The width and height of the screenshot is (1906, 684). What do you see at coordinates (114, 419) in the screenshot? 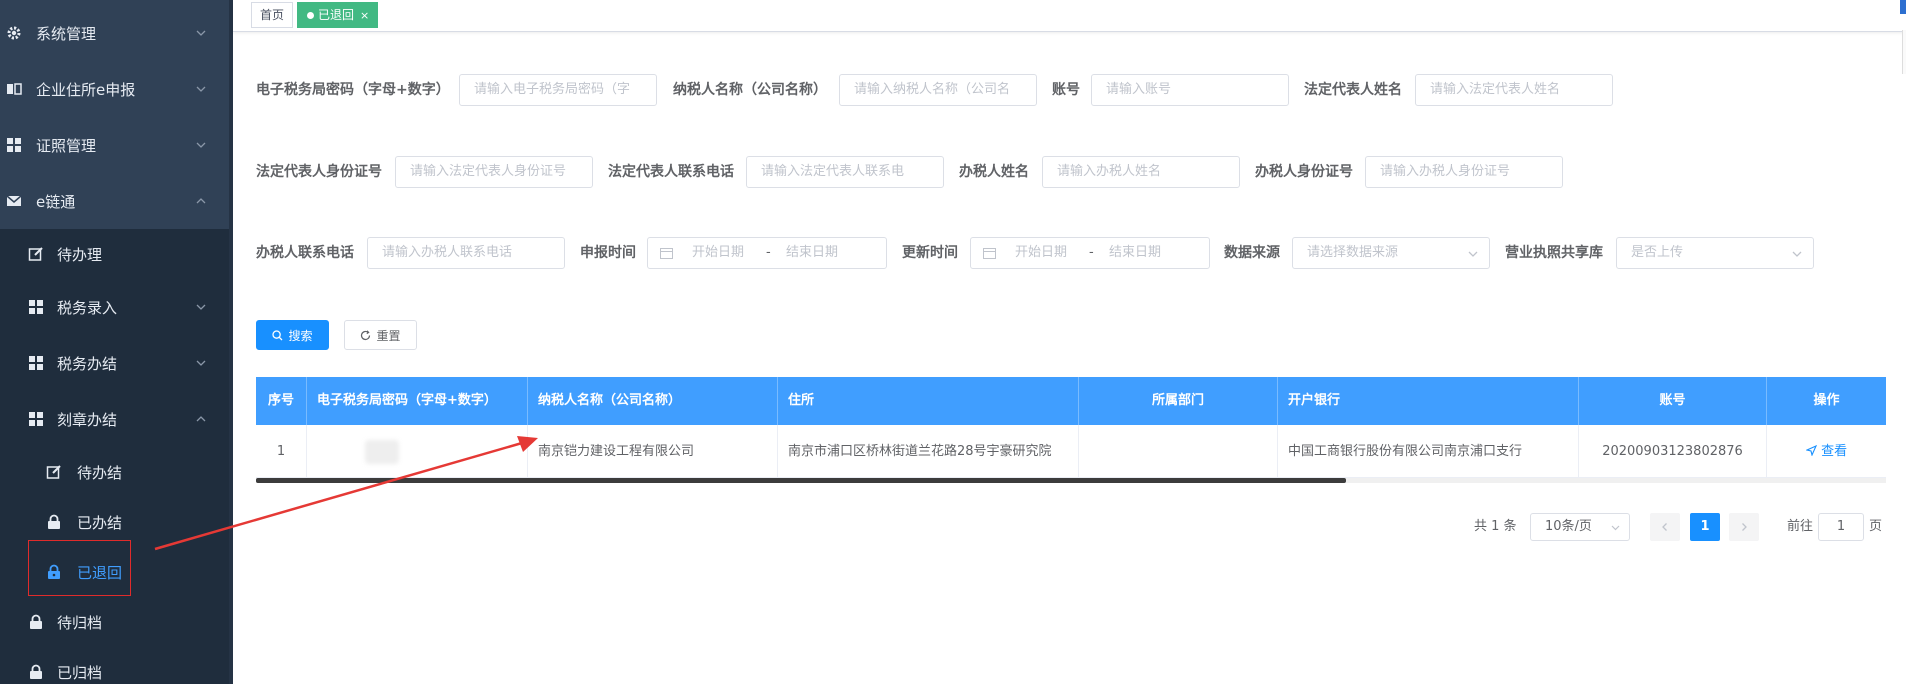
I see `menu-seal-done: 刻章办结` at bounding box center [114, 419].